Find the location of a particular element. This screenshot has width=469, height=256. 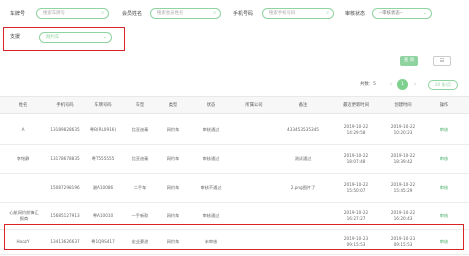

cell-plate: 粤B(RL0916) is located at coordinates (103, 129).